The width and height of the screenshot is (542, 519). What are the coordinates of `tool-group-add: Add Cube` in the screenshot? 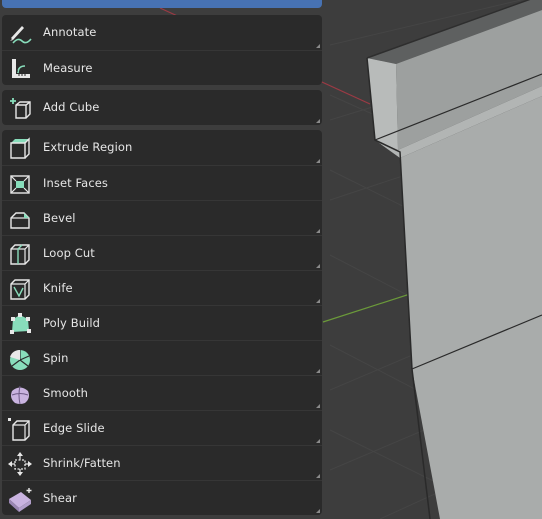 It's located at (162, 107).